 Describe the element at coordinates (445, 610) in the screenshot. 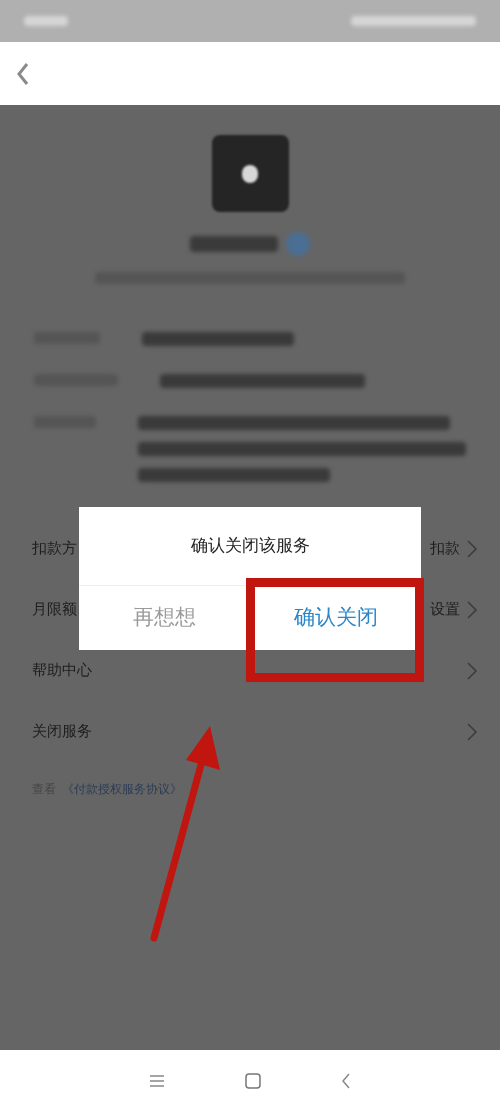

I see `menu-row-value: 设置` at that location.